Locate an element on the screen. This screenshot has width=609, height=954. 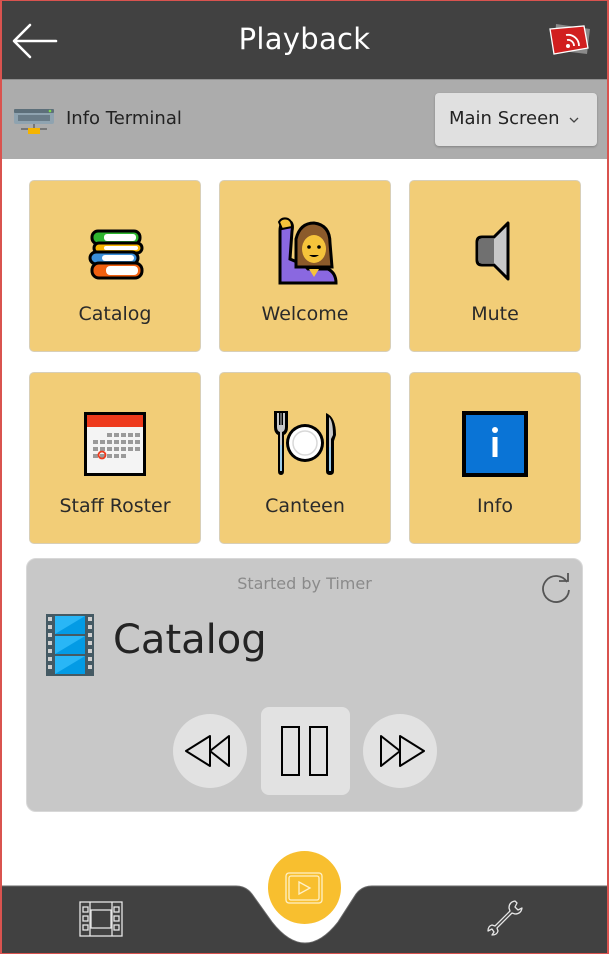
device-bar: Info Terminal Main Screen is located at coordinates (304, 119).